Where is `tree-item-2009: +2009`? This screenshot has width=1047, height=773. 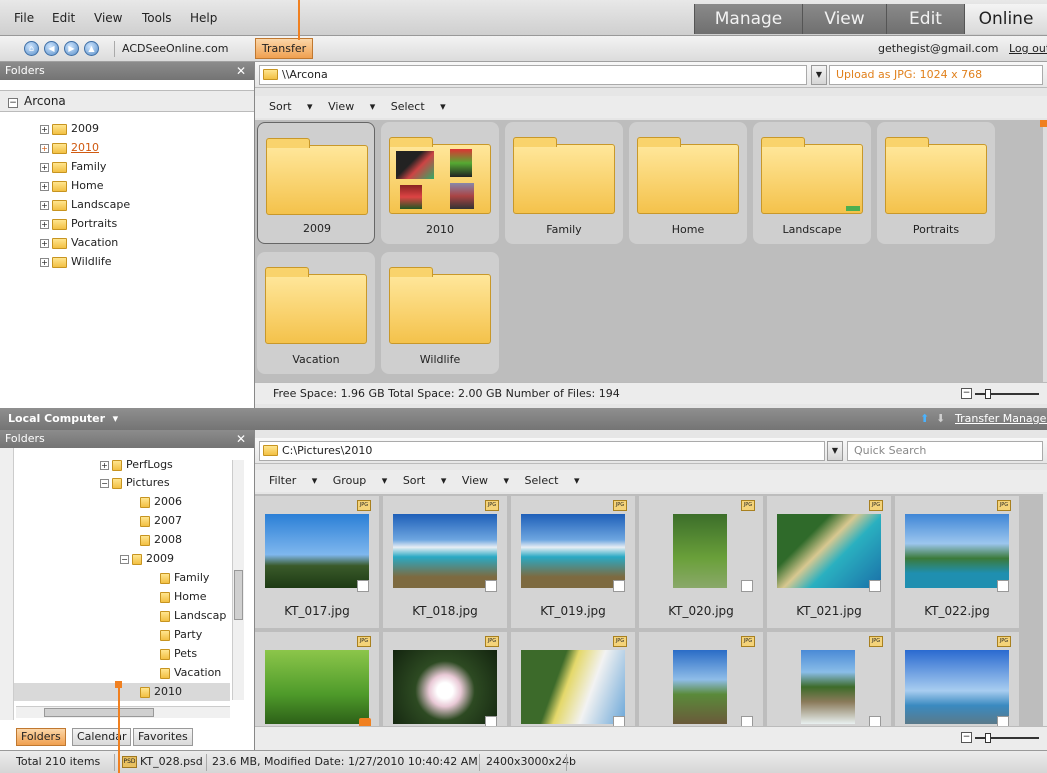
tree-item-2009: +2009 is located at coordinates (69, 129).